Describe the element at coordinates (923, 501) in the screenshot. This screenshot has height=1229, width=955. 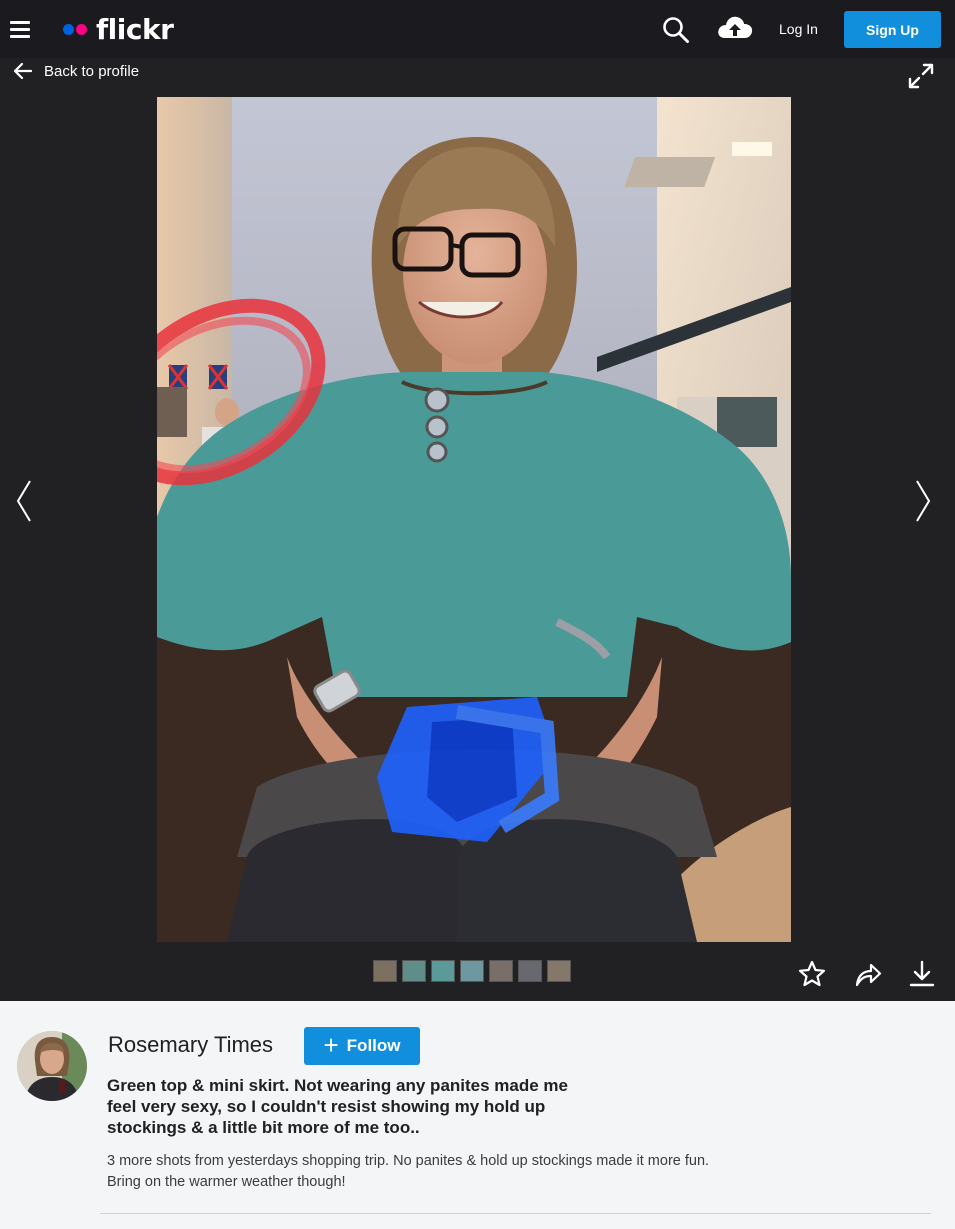
I see `chevron-right-icon` at that location.